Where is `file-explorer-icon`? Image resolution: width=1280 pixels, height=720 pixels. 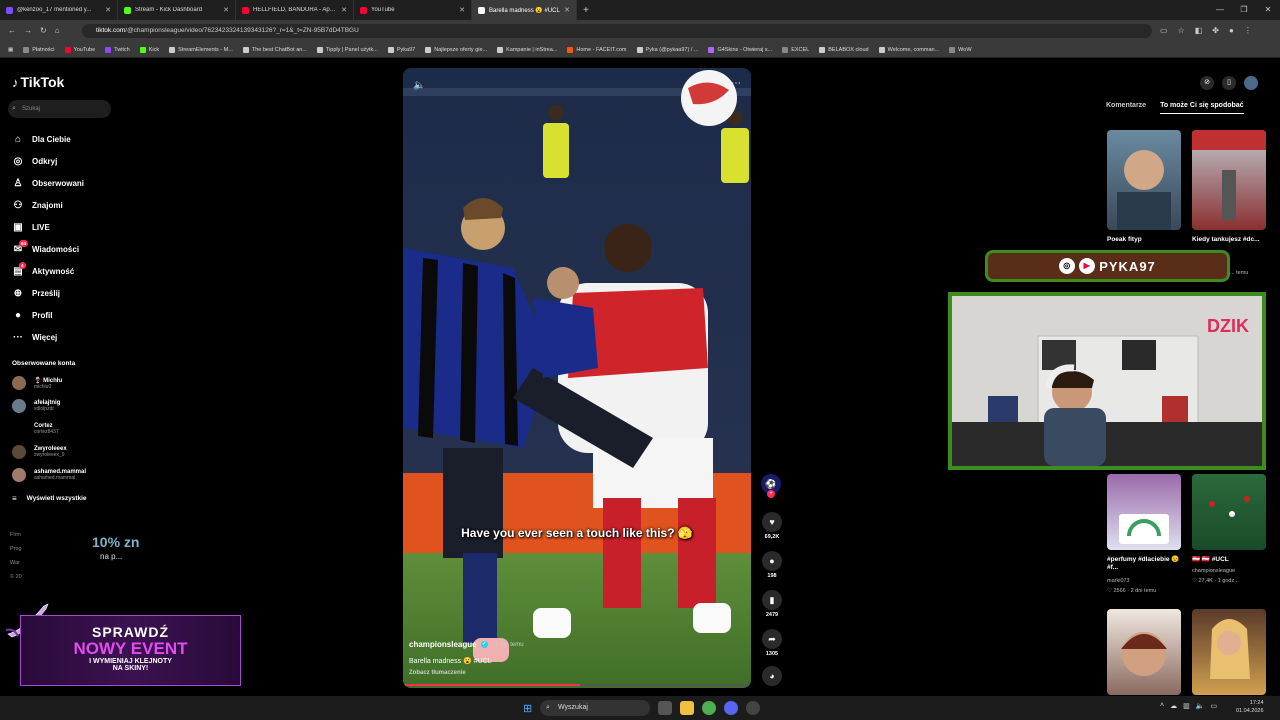
file-explorer-icon is located at coordinates (687, 708).